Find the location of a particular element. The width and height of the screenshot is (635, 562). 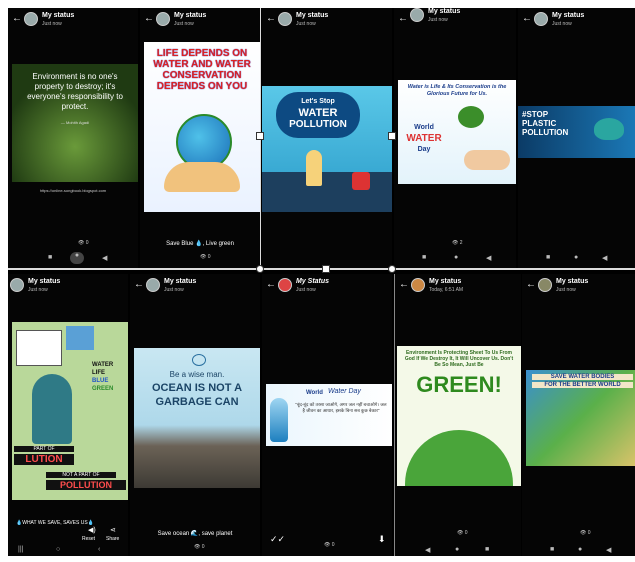

poster-line-1: Be a wise man. is located at coordinates (197, 374).